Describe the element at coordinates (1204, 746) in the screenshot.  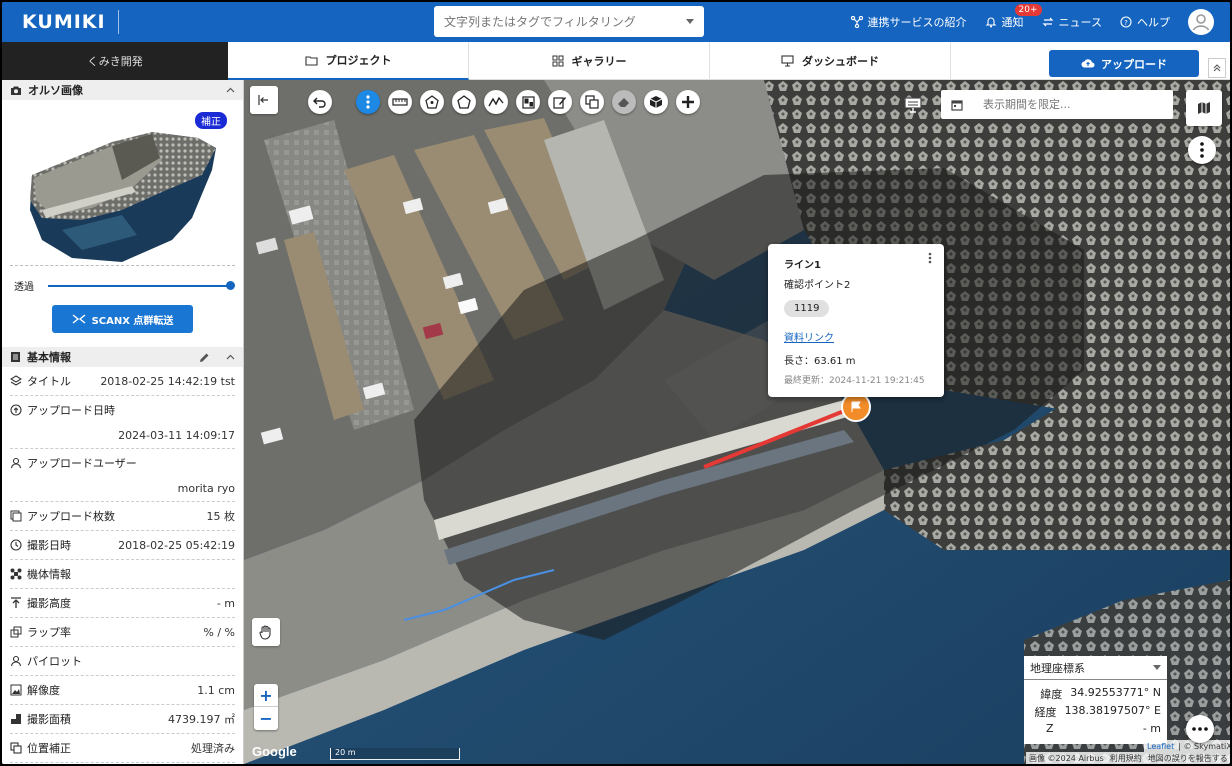
I see `skymatix-credit: | © SkymatiX` at that location.